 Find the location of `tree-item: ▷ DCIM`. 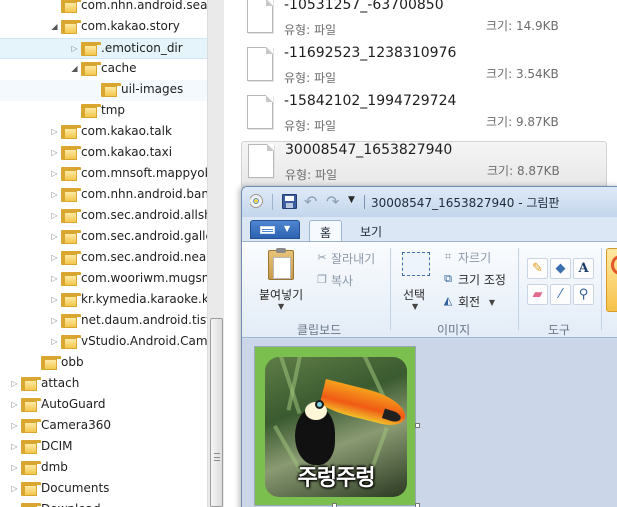

tree-item: ▷ DCIM is located at coordinates (103, 447).